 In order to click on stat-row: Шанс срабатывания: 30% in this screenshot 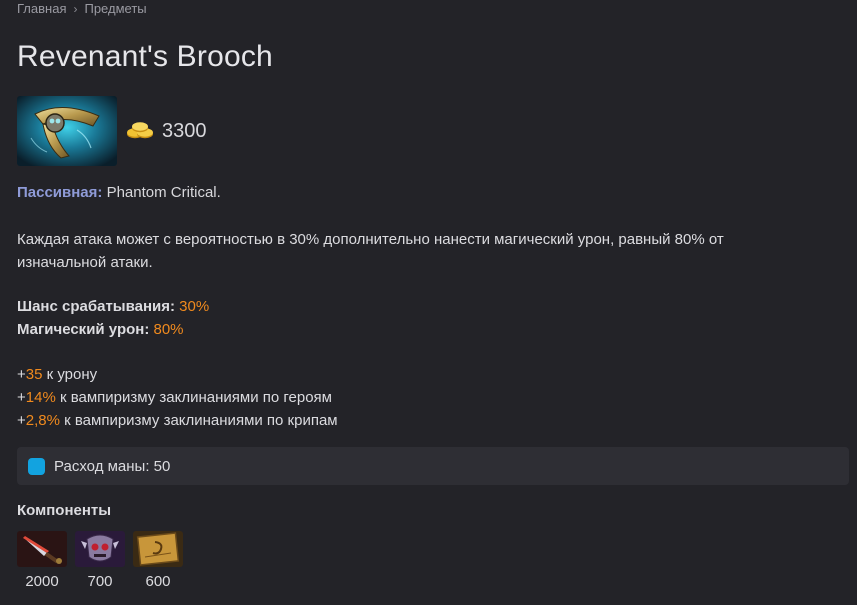, I will do `click(113, 306)`.